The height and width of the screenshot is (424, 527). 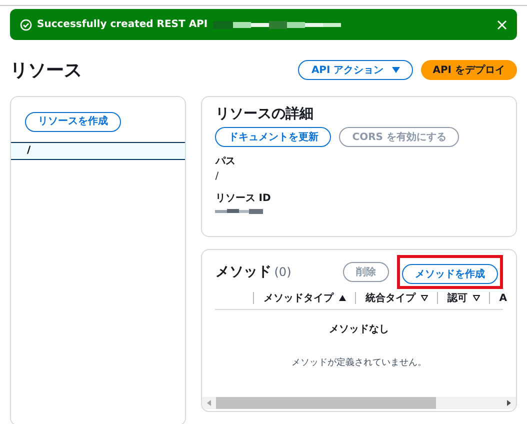 I want to click on page-title: リソース, so click(x=46, y=70).